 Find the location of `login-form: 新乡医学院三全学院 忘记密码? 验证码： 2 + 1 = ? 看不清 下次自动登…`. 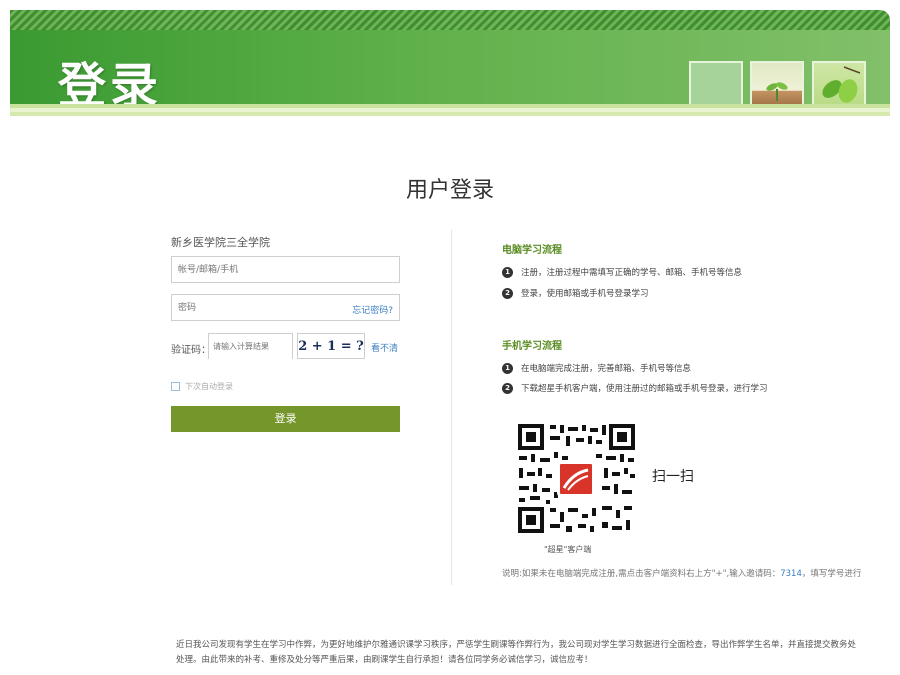

login-form: 新乡医学院三全学院 忘记密码? 验证码： 2 + 1 = ? 看不清 下次自动登… is located at coordinates (286, 333).